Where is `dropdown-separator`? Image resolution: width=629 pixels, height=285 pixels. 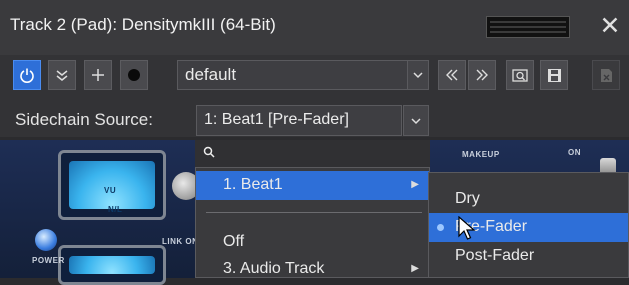
dropdown-separator is located at coordinates (314, 212).